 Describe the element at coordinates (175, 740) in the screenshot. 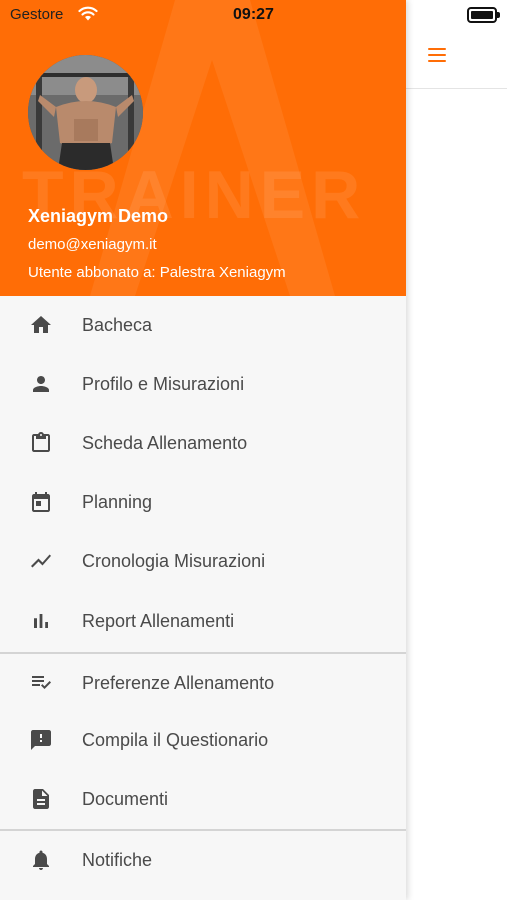

I see `menu-item-label: Compila il Questionario` at that location.